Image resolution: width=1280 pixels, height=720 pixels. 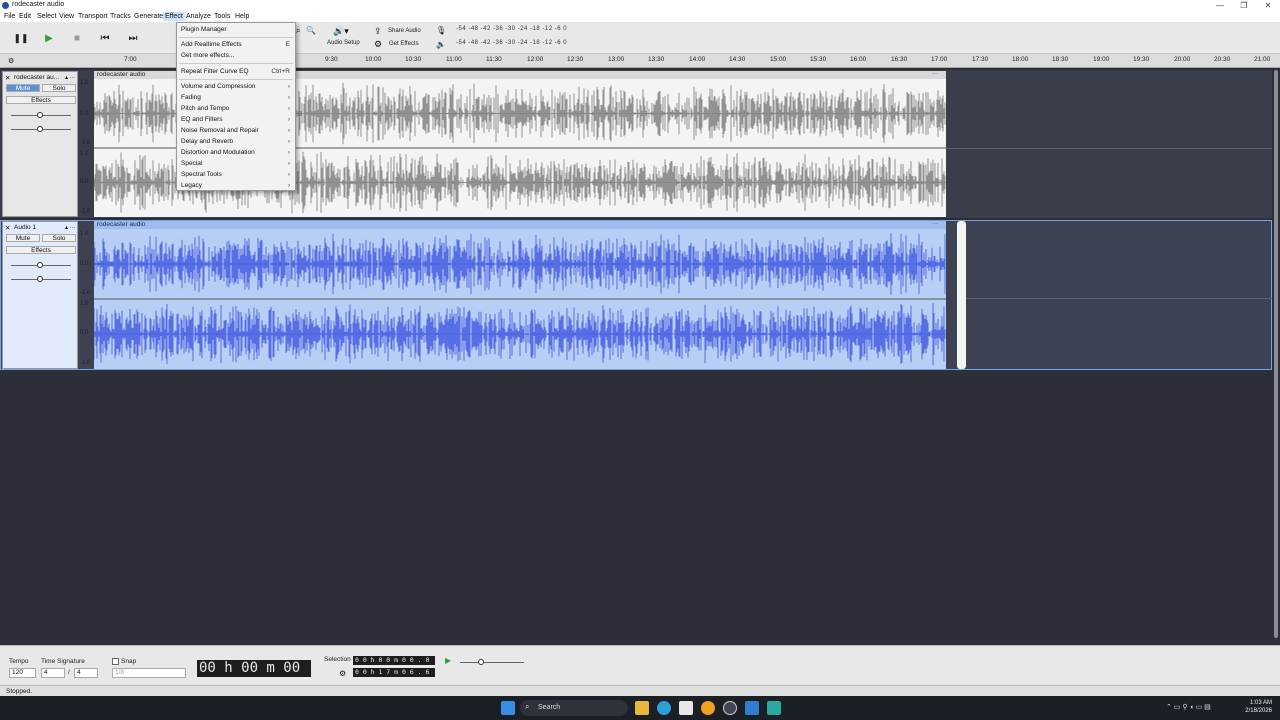 I want to click on menu-file: File, so click(x=9, y=16).